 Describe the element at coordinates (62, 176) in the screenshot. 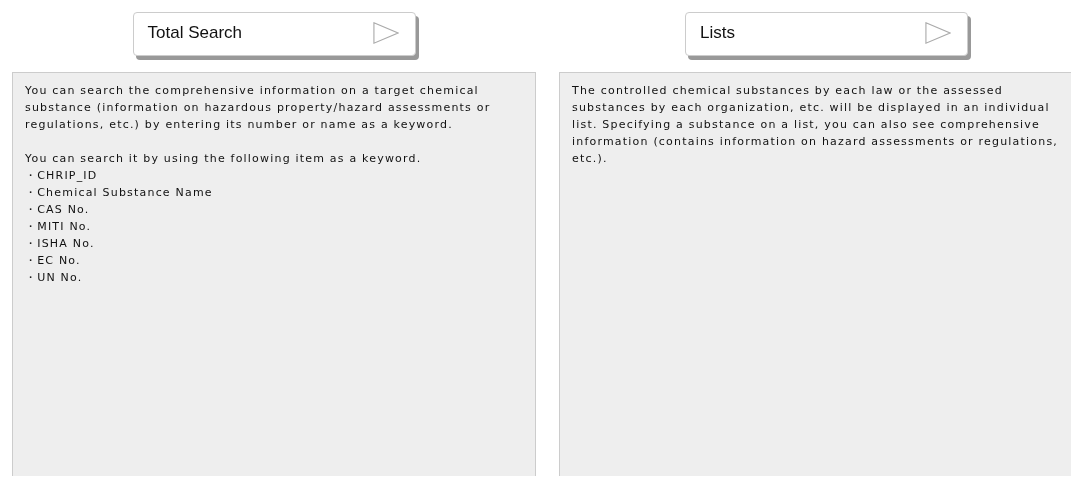

I see `keyword-item: ・CHRIP_ID` at that location.